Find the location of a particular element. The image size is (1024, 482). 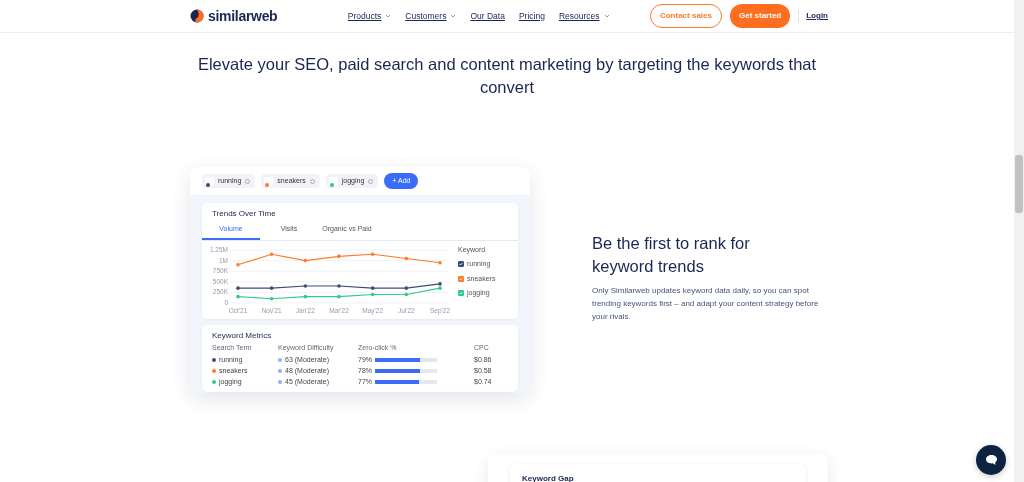

chat-button is located at coordinates (991, 460).